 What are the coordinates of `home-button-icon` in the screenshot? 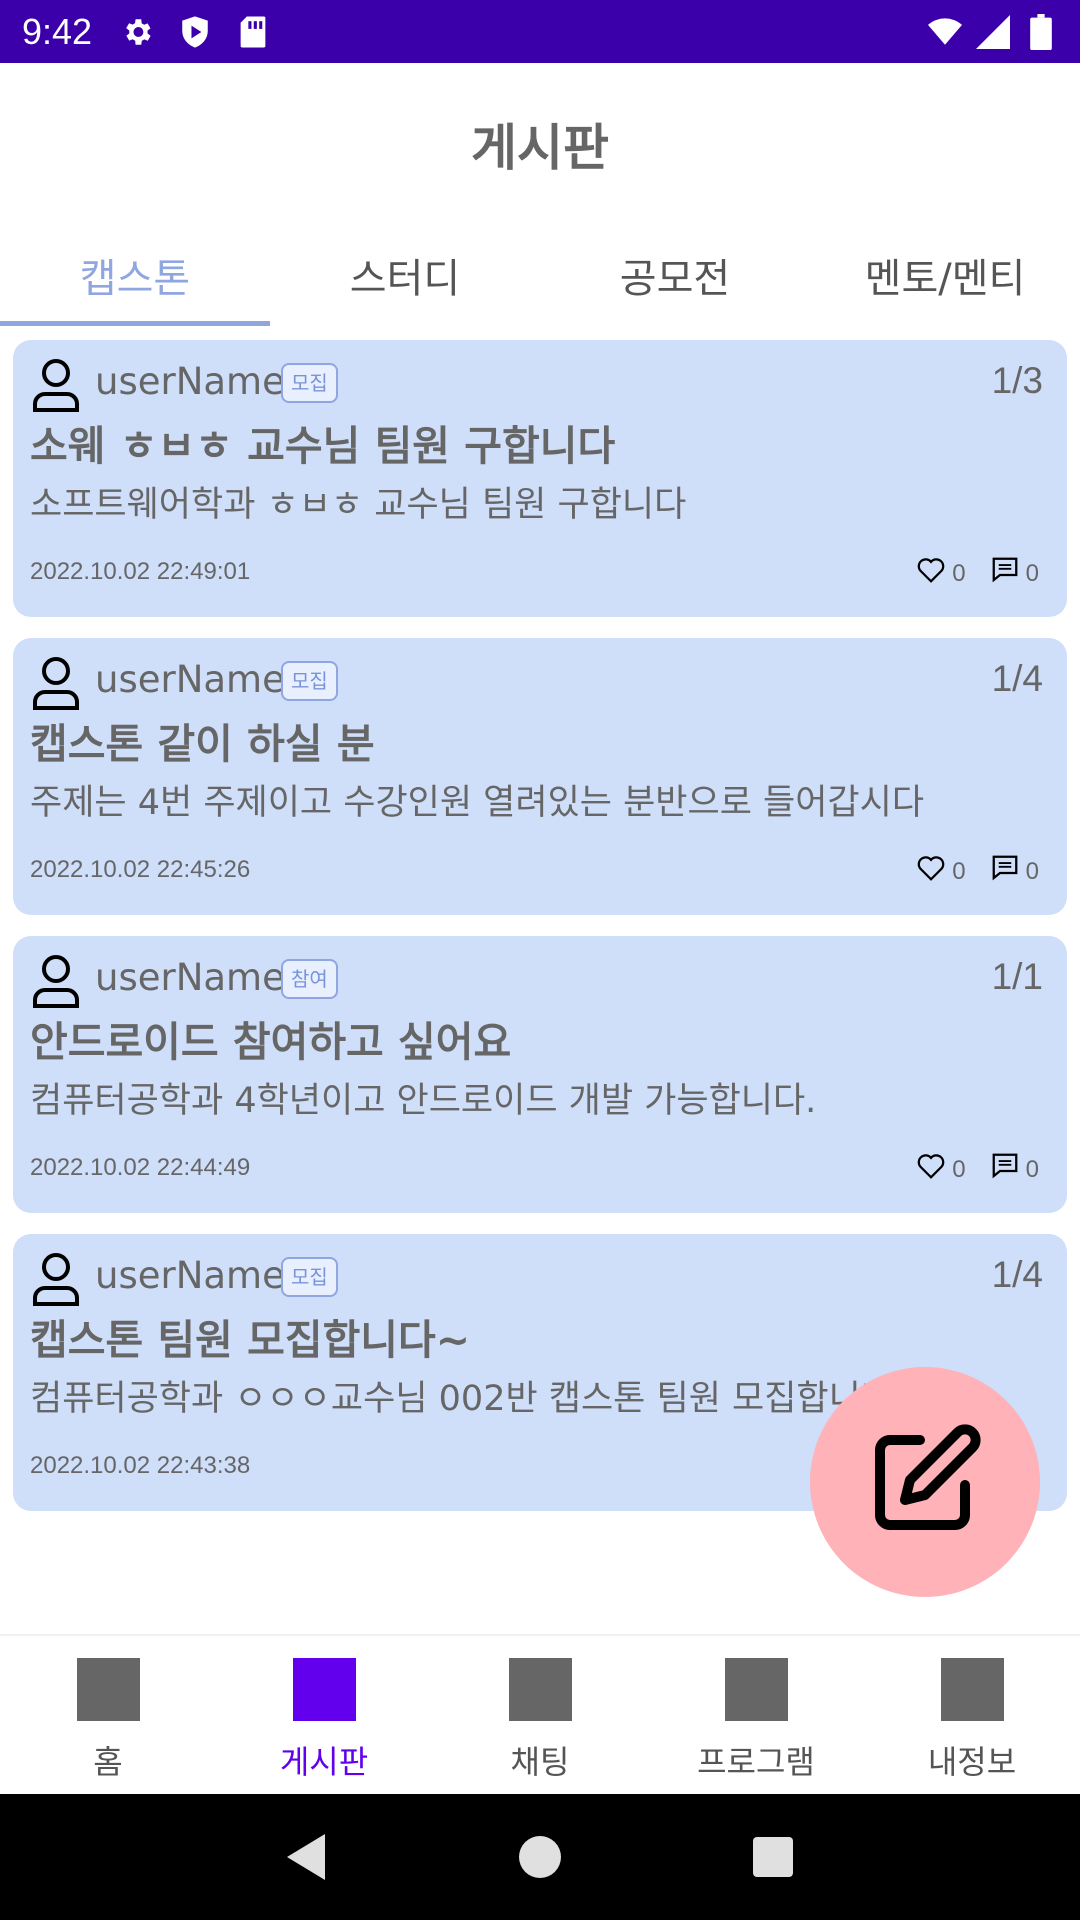 It's located at (540, 1857).